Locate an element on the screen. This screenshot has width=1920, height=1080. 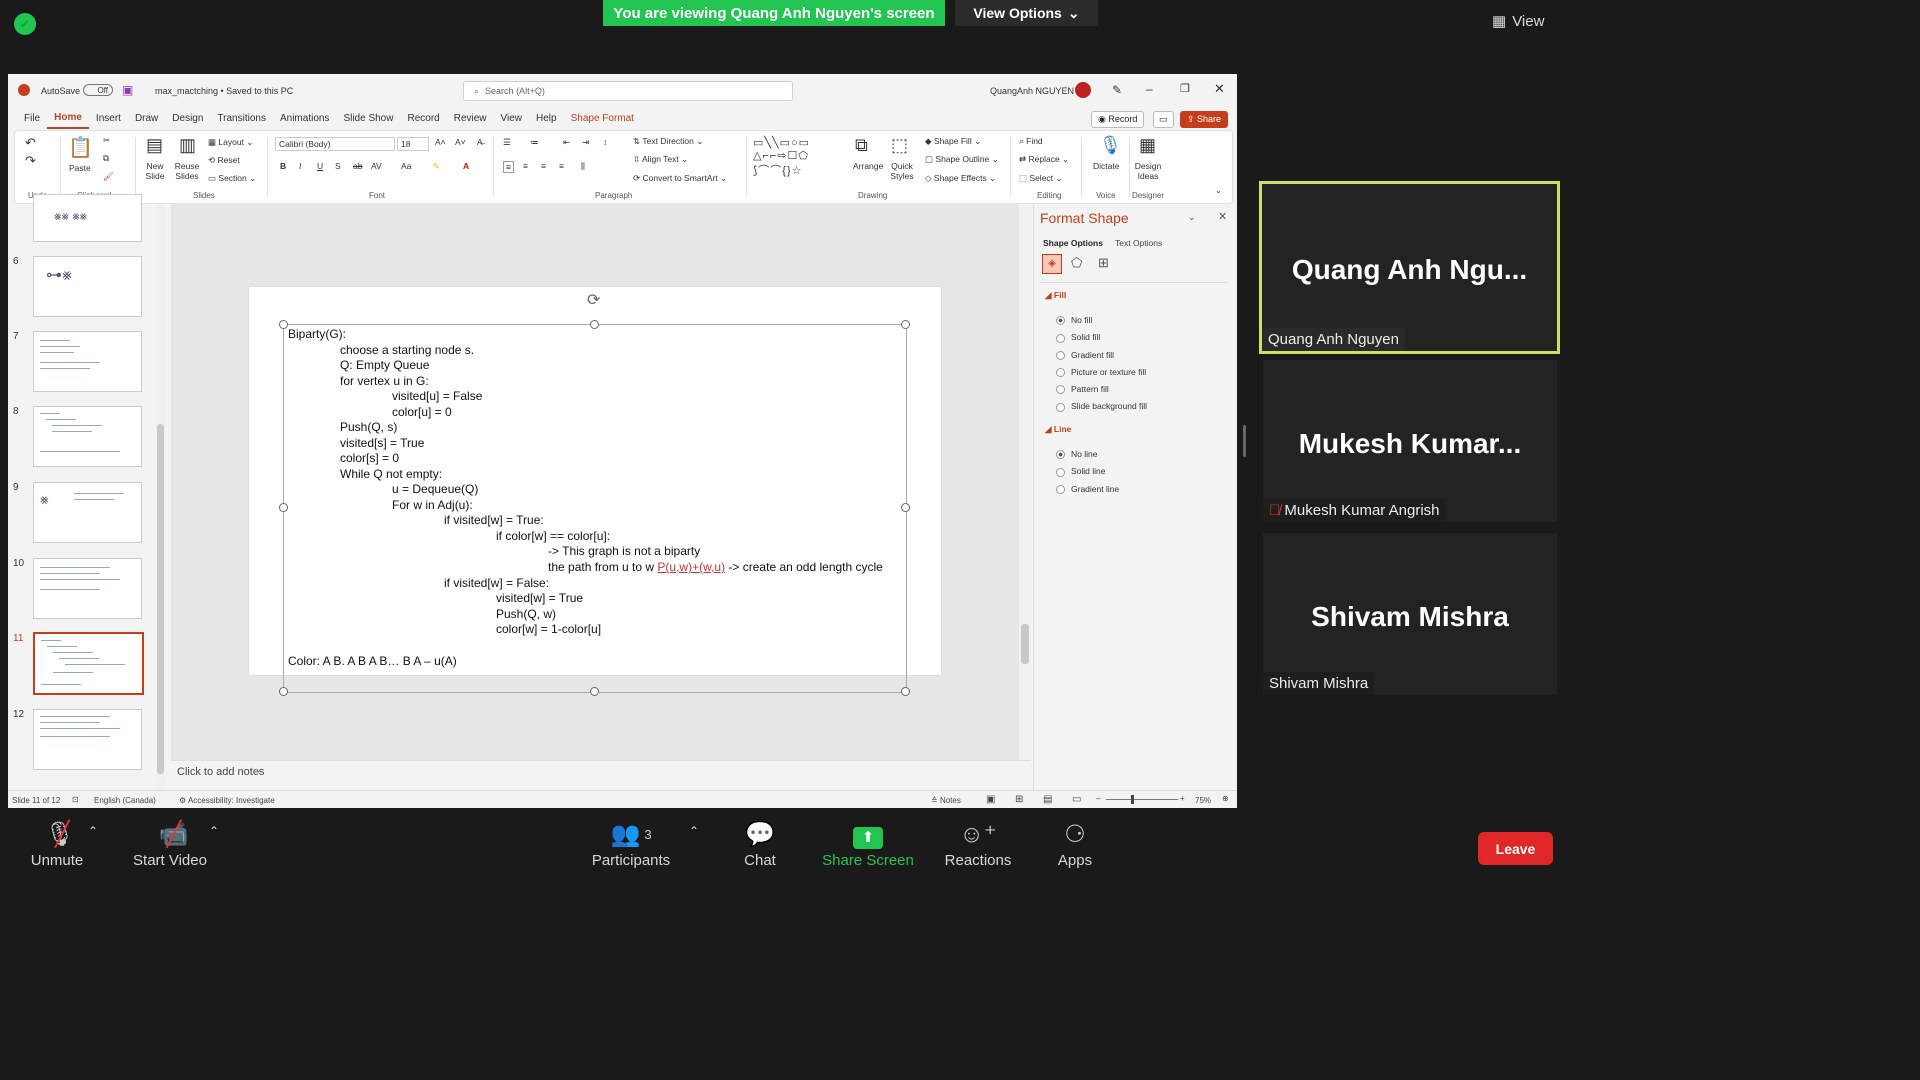
video-options-chevron-icon: ⌃ is located at coordinates (214, 831).